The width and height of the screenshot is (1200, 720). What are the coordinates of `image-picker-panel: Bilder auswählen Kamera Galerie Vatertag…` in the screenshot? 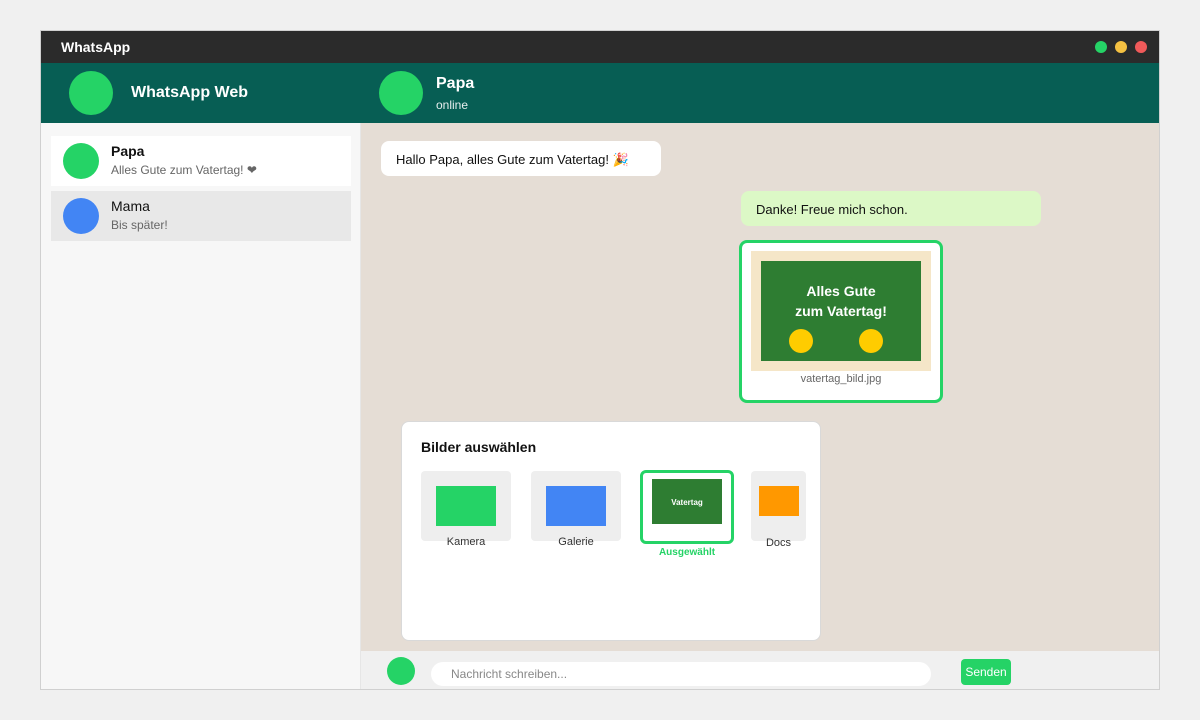 It's located at (611, 531).